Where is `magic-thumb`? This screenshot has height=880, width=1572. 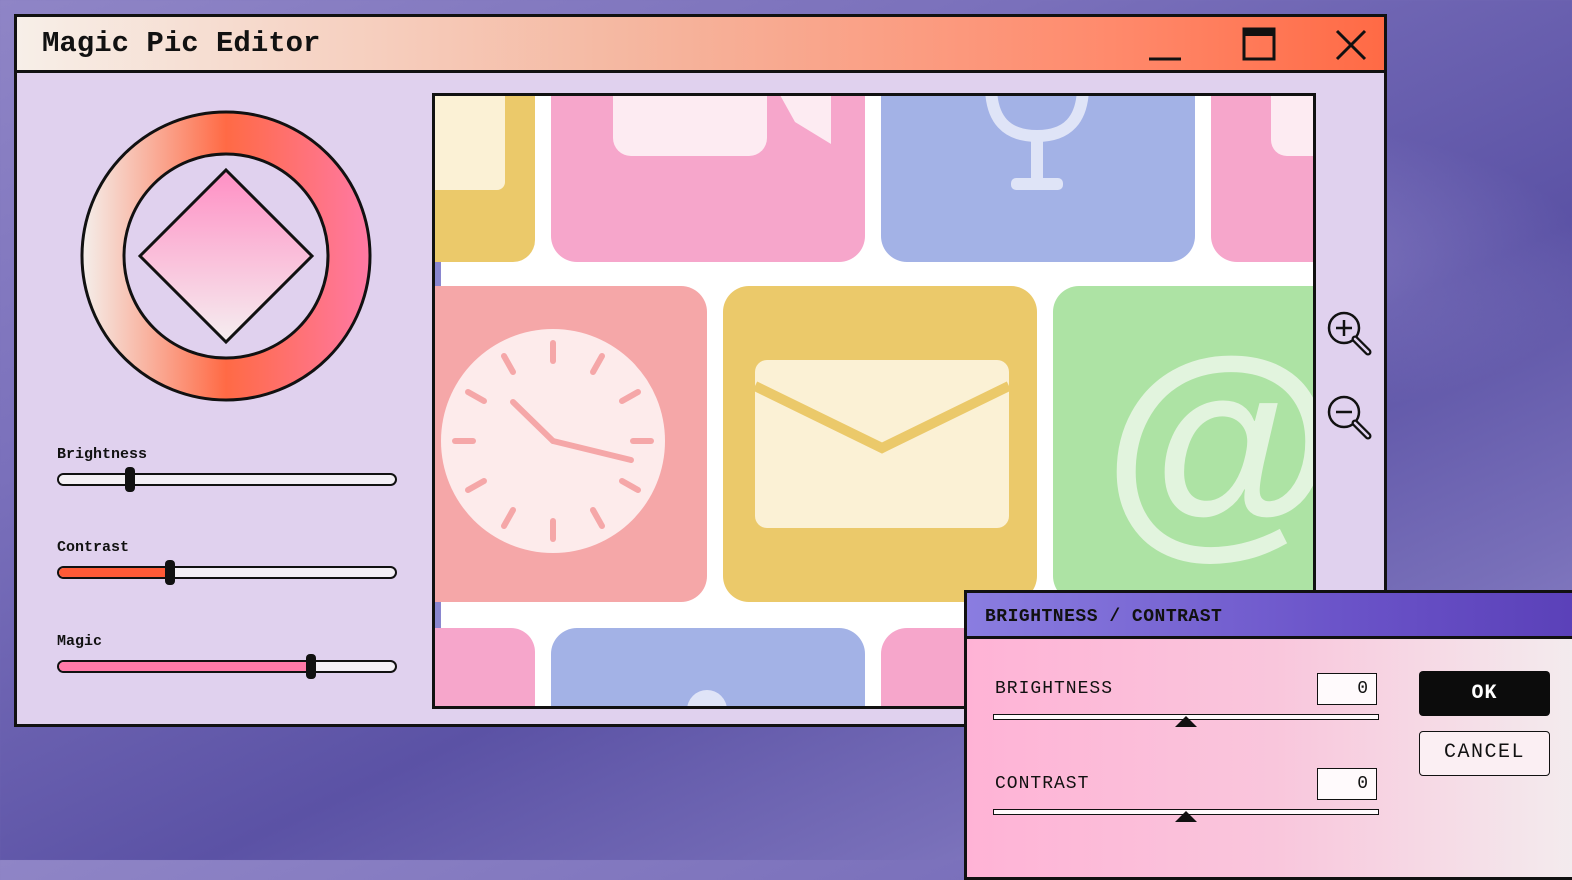
magic-thumb is located at coordinates (311, 666).